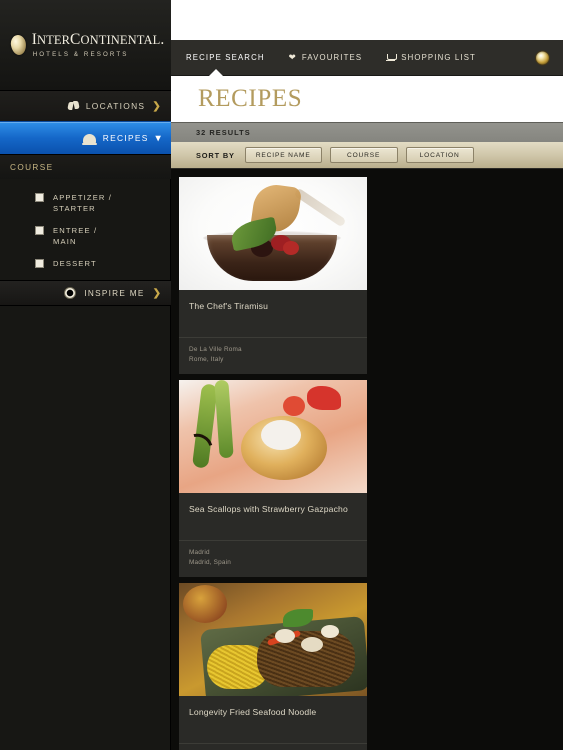  Describe the element at coordinates (363, 155) in the screenshot. I see `sort-button-course: COURSE` at that location.